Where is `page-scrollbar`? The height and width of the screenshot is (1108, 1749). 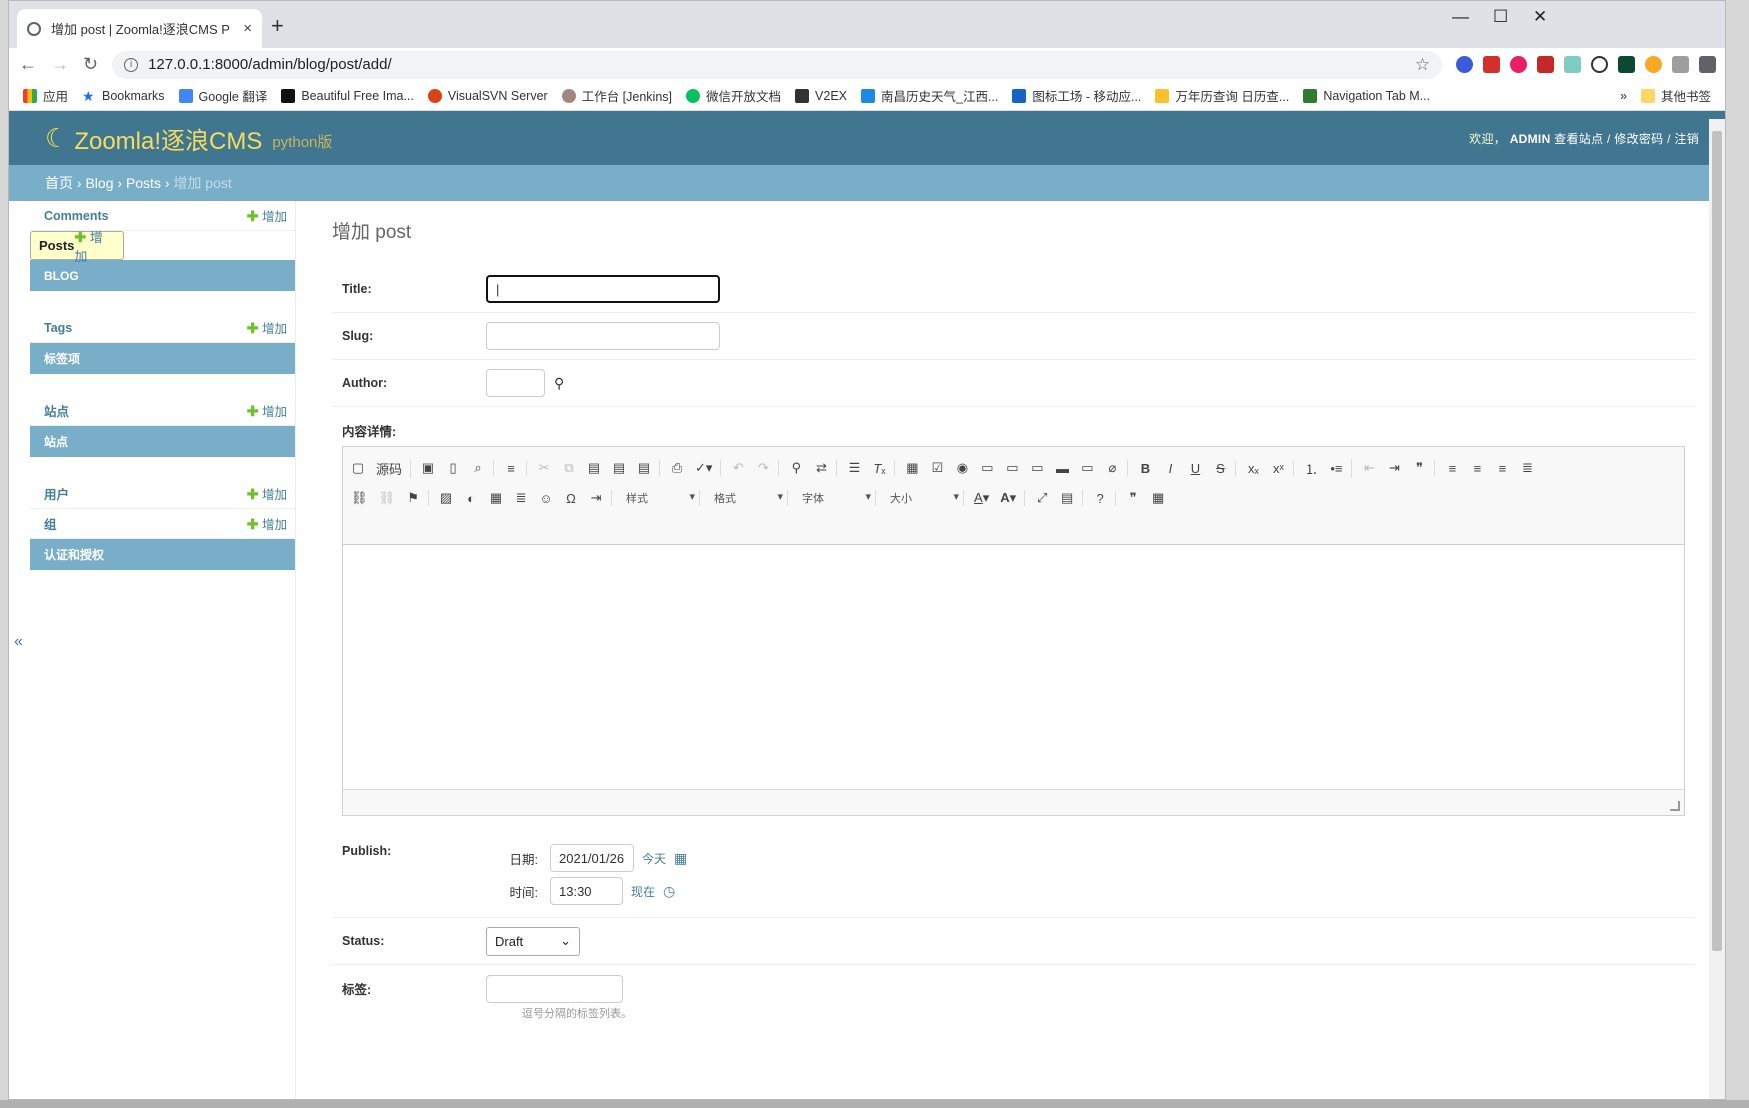 page-scrollbar is located at coordinates (1717, 609).